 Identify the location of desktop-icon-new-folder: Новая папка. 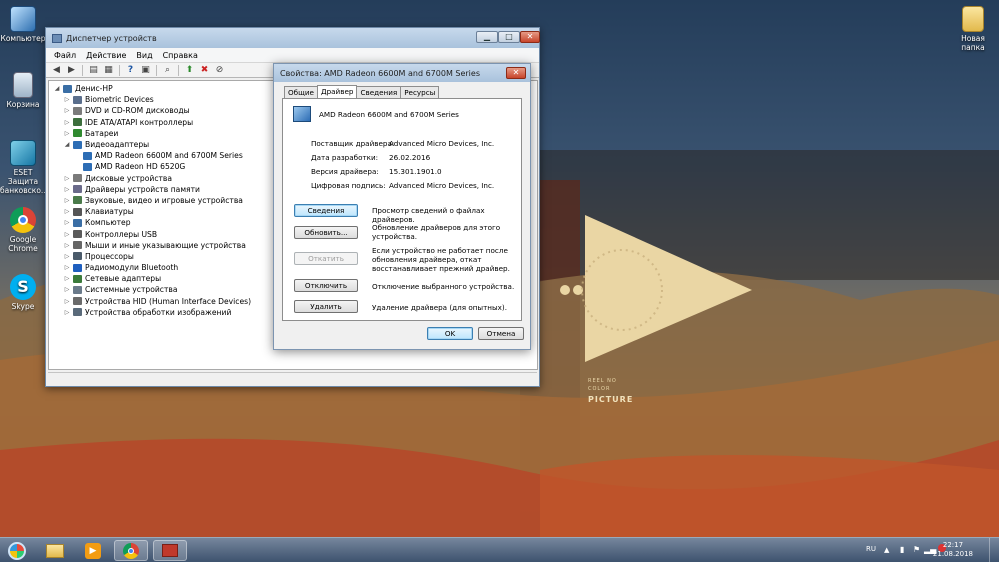
(973, 29).